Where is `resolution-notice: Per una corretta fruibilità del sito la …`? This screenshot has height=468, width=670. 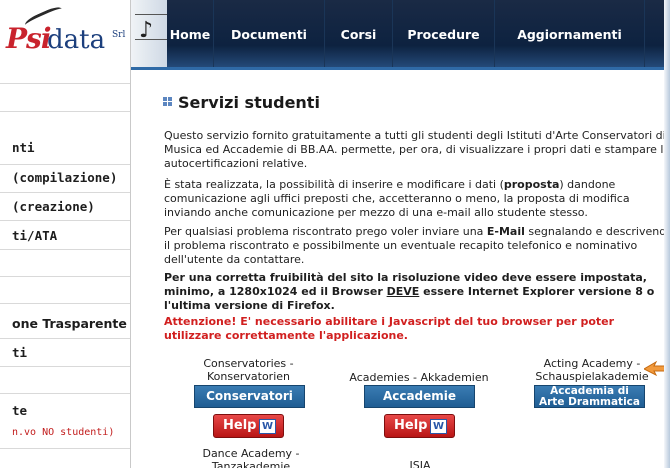 resolution-notice: Per una corretta fruibilità del sito la … is located at coordinates (417, 292).